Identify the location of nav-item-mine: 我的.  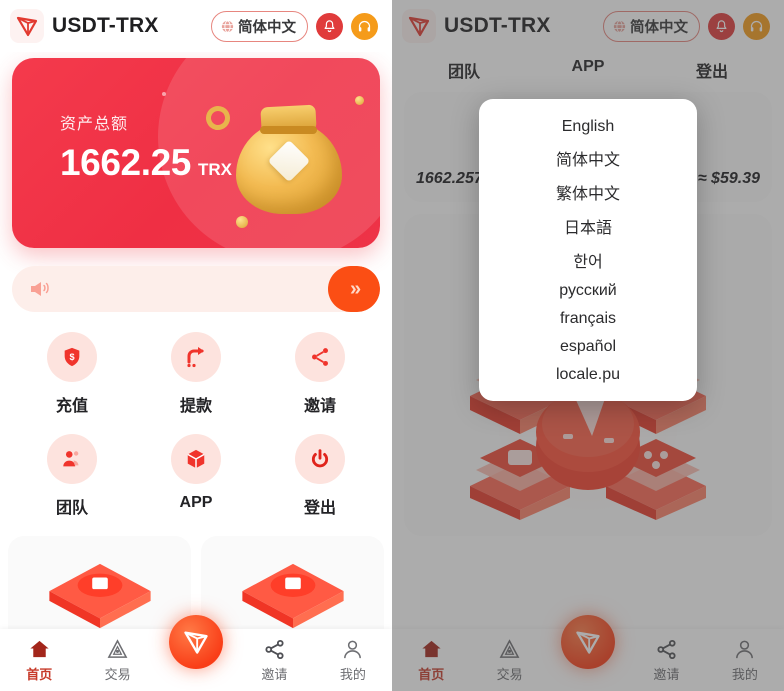
(353, 660).